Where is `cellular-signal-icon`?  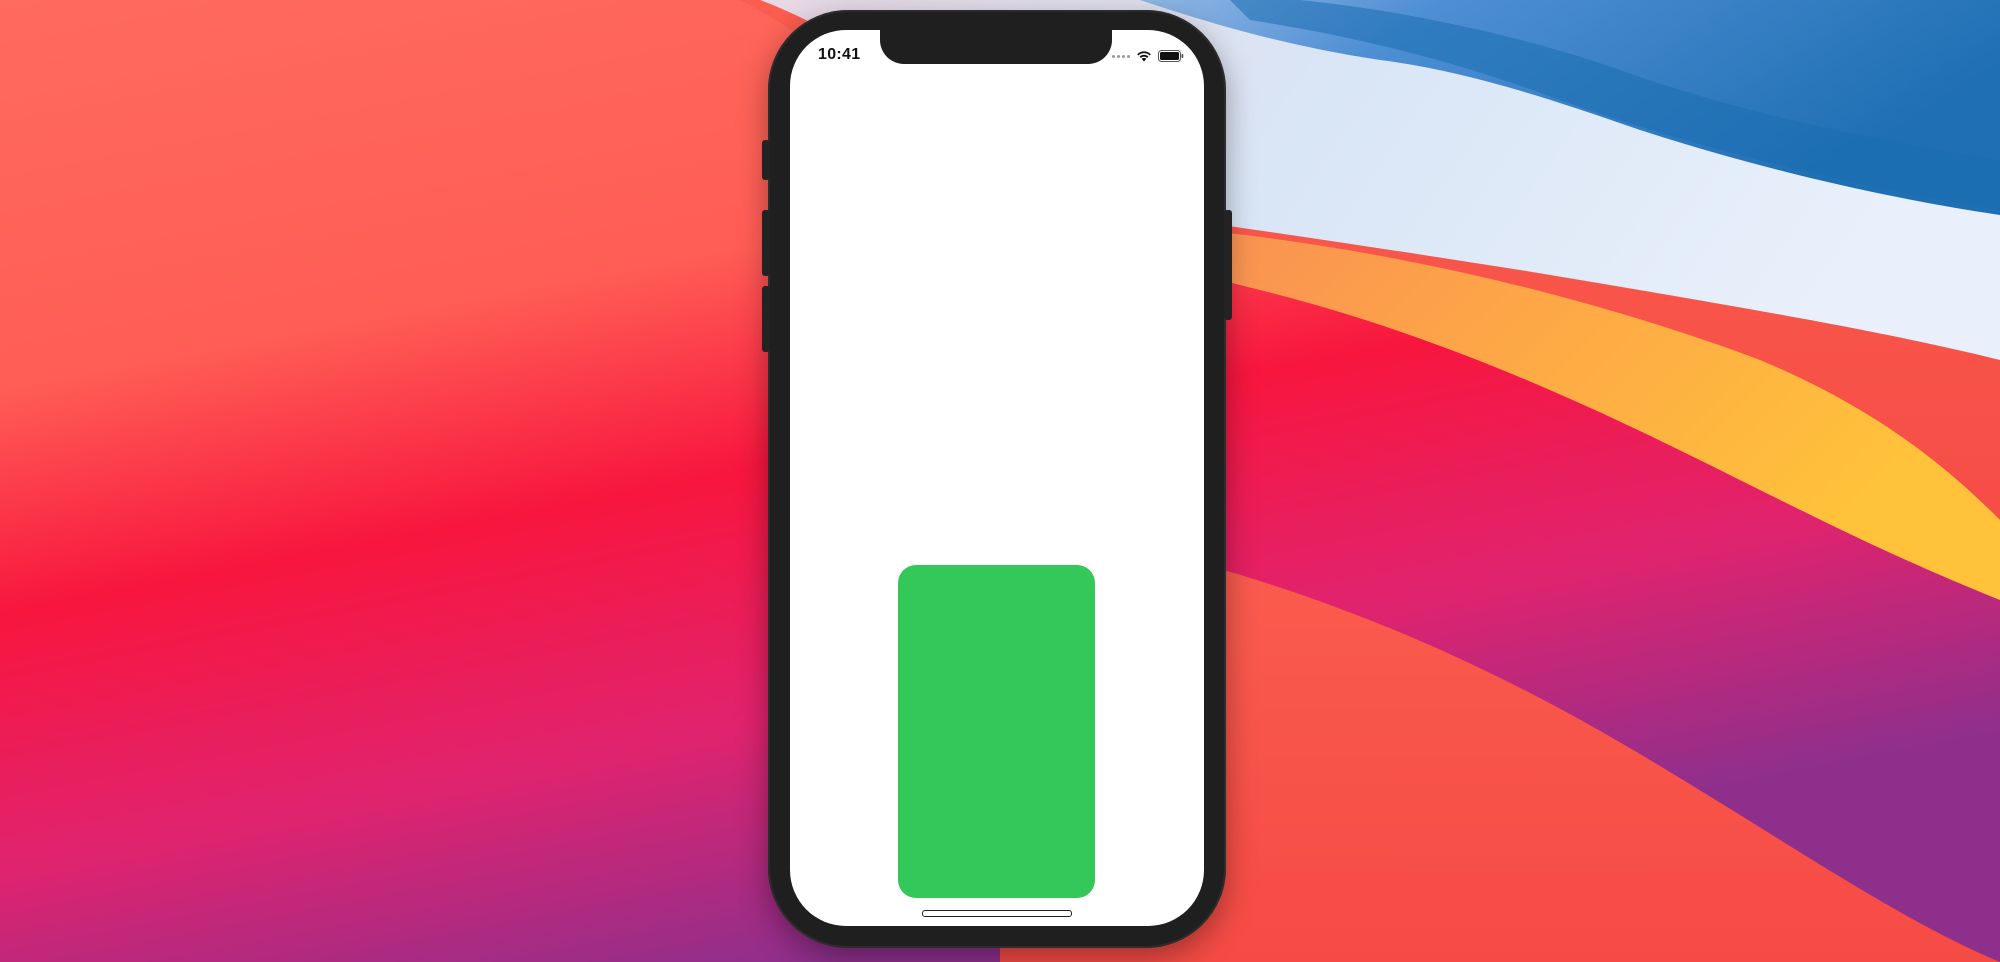
cellular-signal-icon is located at coordinates (1121, 56).